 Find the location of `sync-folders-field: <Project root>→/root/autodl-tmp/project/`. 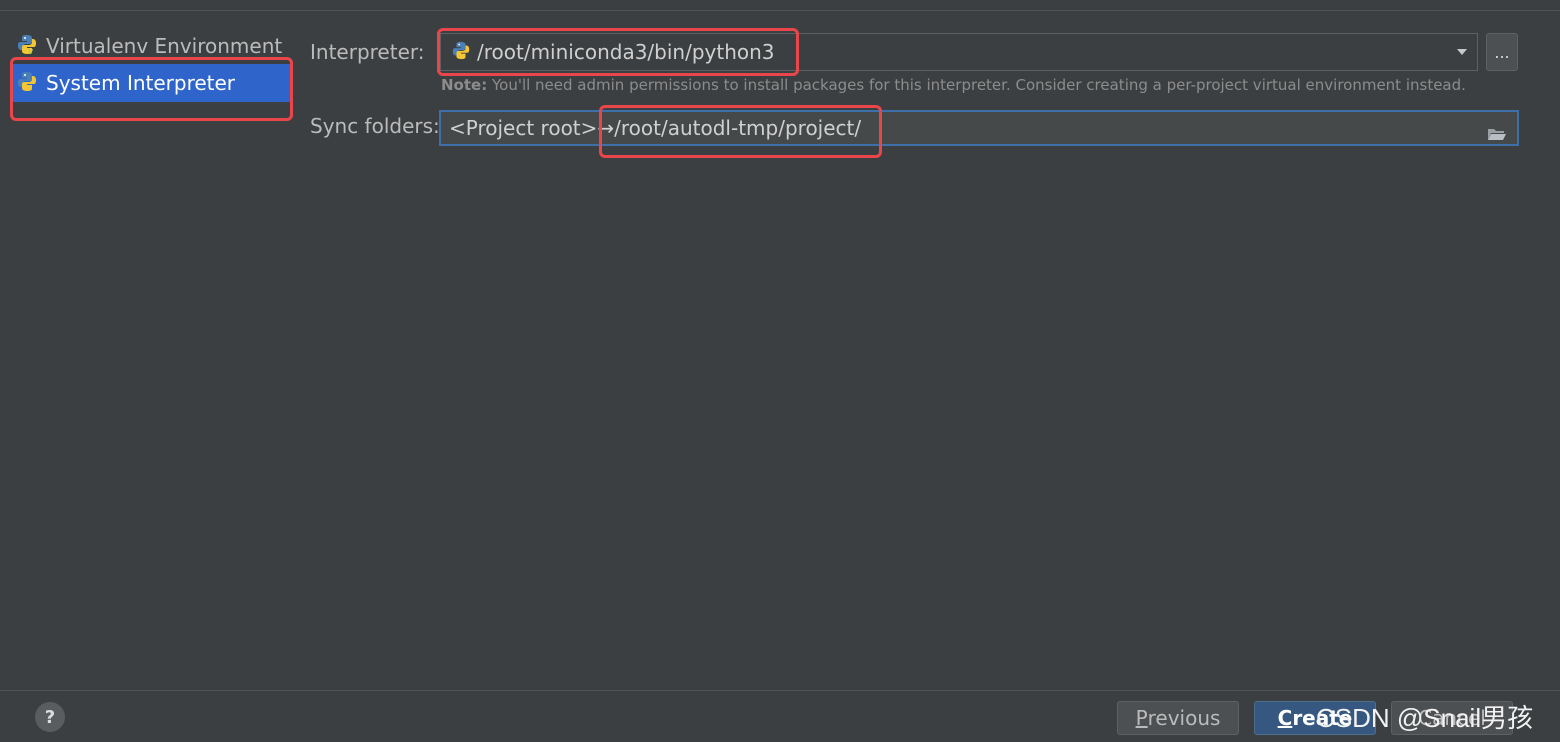

sync-folders-field: <Project root>→/root/autodl-tmp/project/ is located at coordinates (979, 128).